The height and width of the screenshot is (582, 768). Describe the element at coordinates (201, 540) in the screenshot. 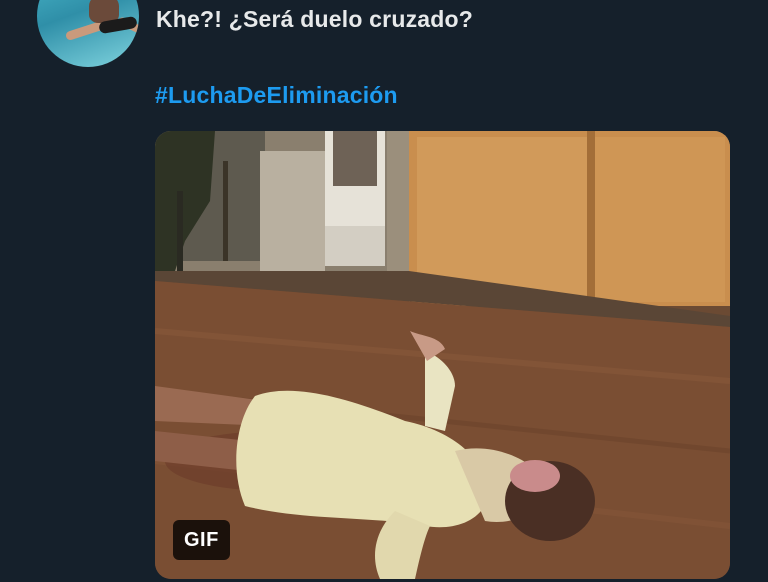

I see `gif-badge: GIF` at that location.